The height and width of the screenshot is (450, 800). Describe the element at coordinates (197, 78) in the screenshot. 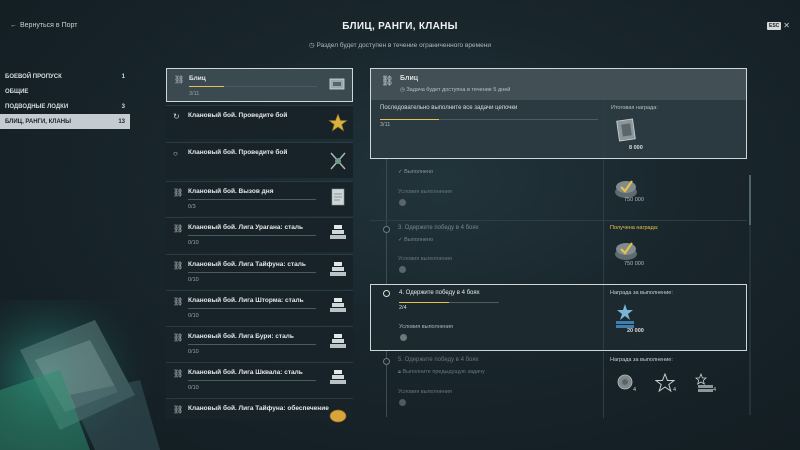

I see `task-name: Блиц` at that location.